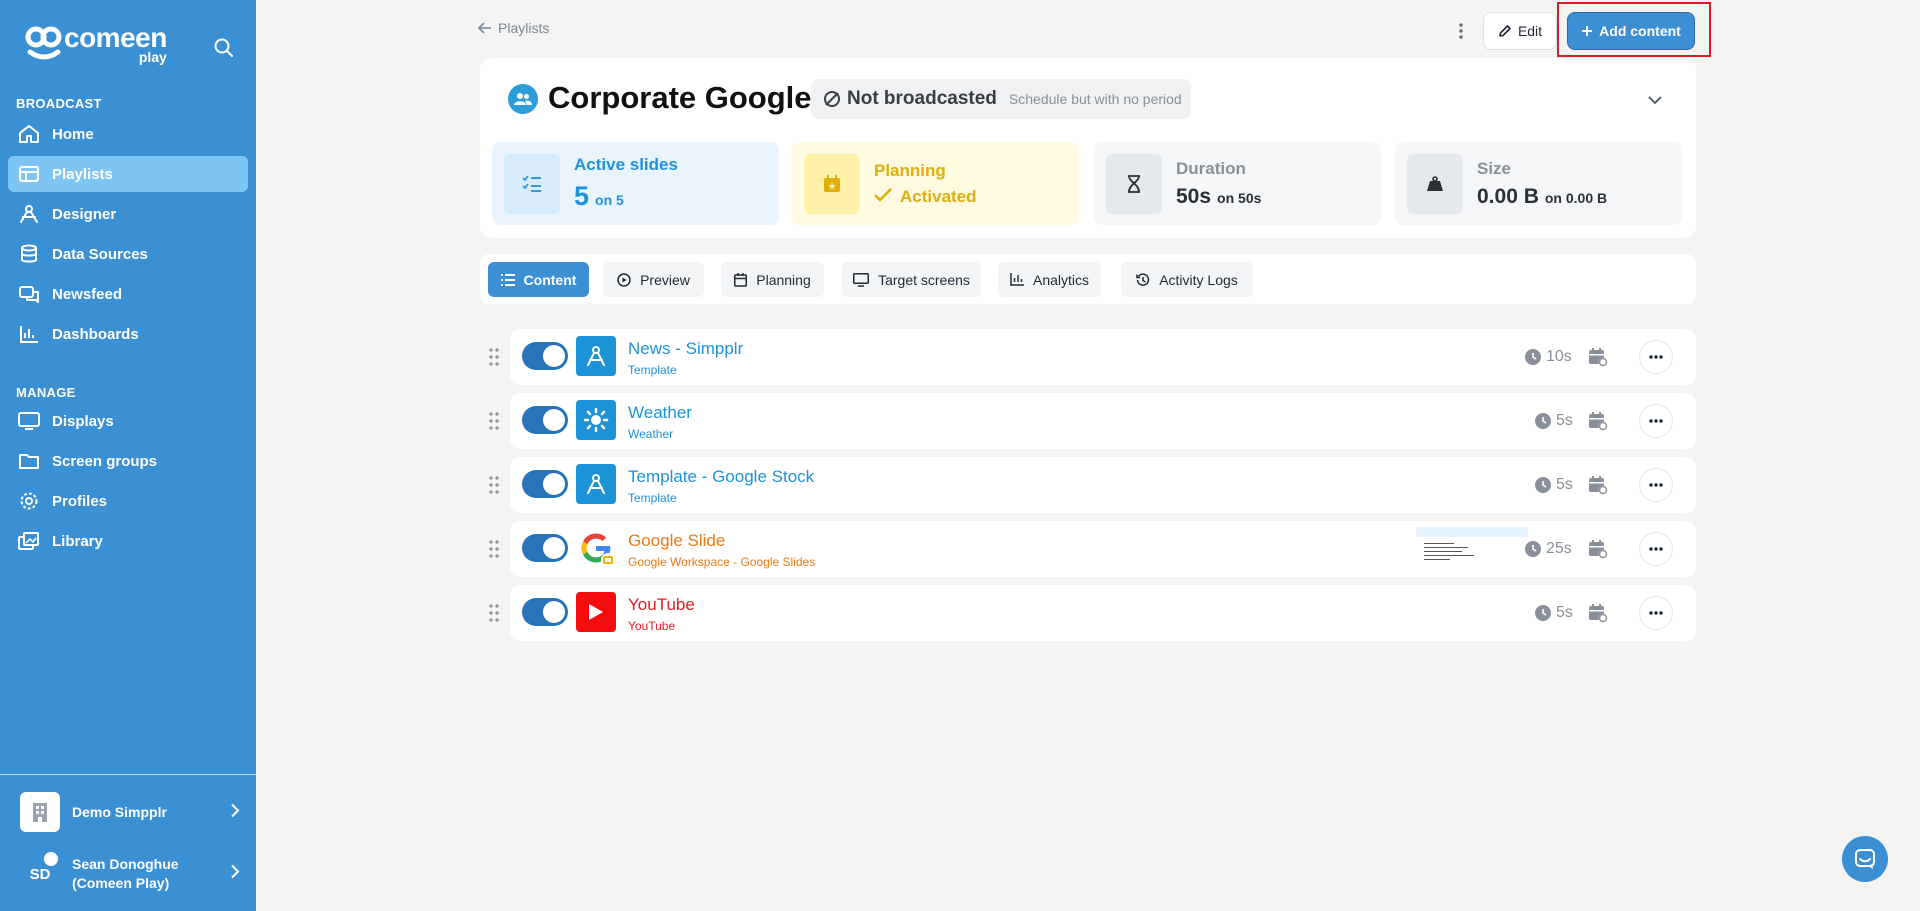  I want to click on list-item: Template - Google Stock Template 5s, so click(1088, 485).